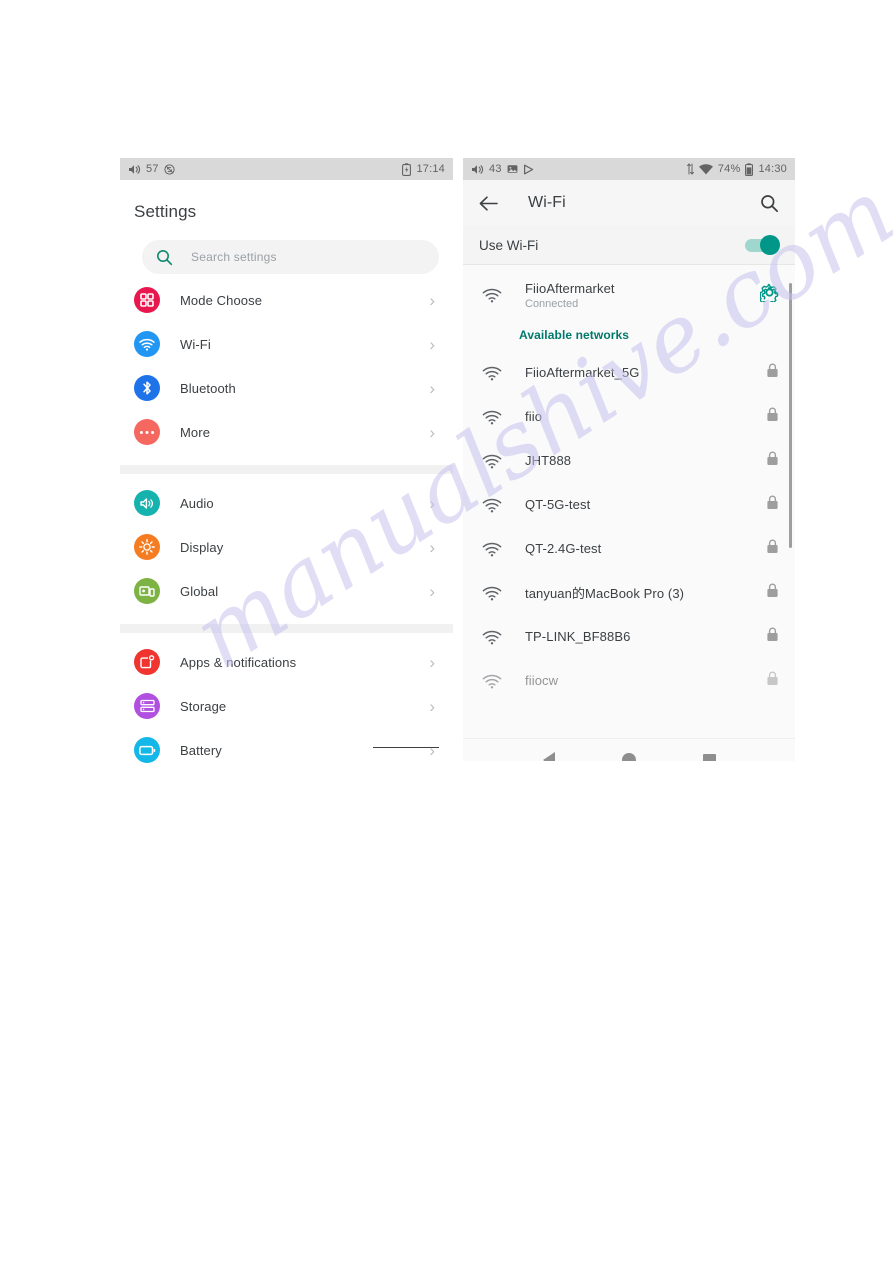 Image resolution: width=893 pixels, height=1263 pixels. Describe the element at coordinates (286, 503) in the screenshot. I see `sidebar-item-audio: Audio ›` at that location.